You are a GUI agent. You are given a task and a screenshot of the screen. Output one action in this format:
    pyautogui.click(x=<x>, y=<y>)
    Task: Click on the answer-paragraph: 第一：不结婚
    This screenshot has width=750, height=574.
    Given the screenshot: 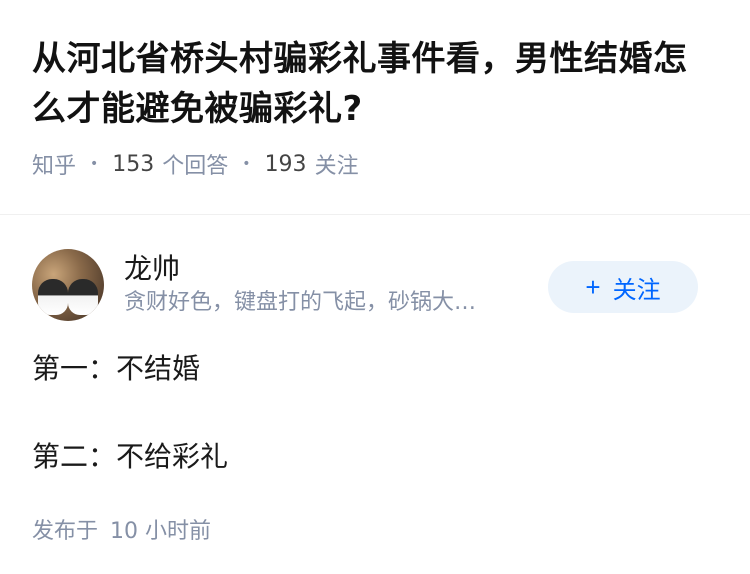 What is the action you would take?
    pyautogui.click(x=116, y=368)
    